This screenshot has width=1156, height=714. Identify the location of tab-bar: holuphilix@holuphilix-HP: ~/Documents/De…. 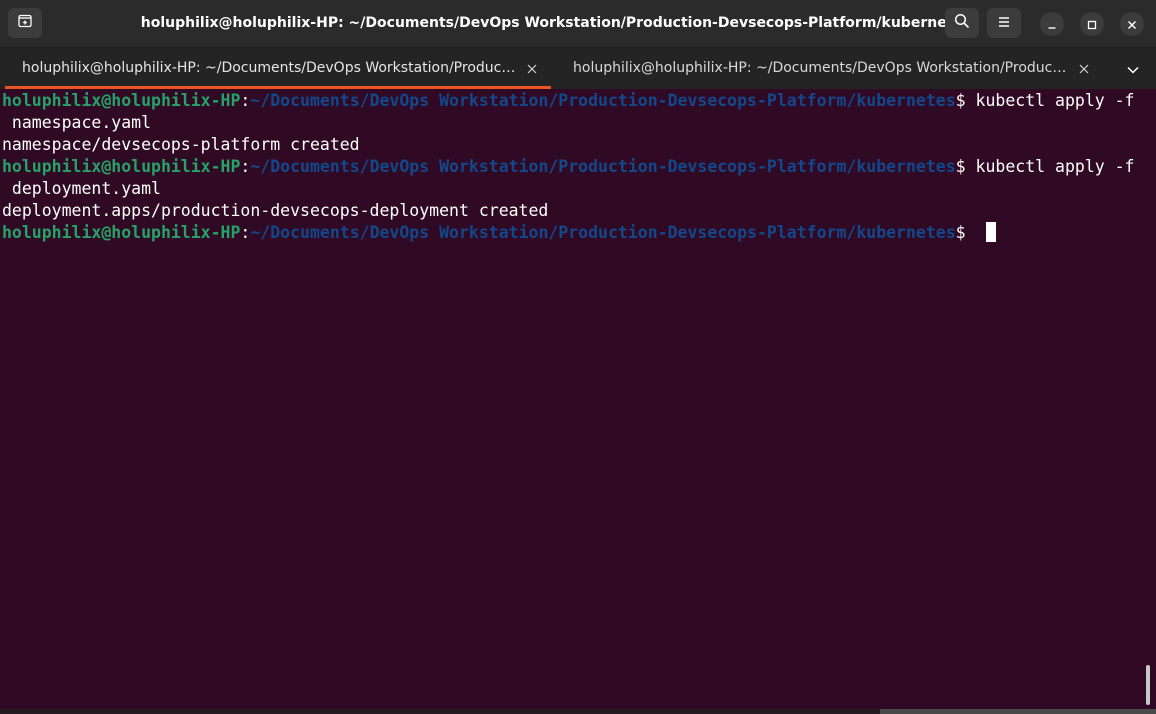
(578, 68).